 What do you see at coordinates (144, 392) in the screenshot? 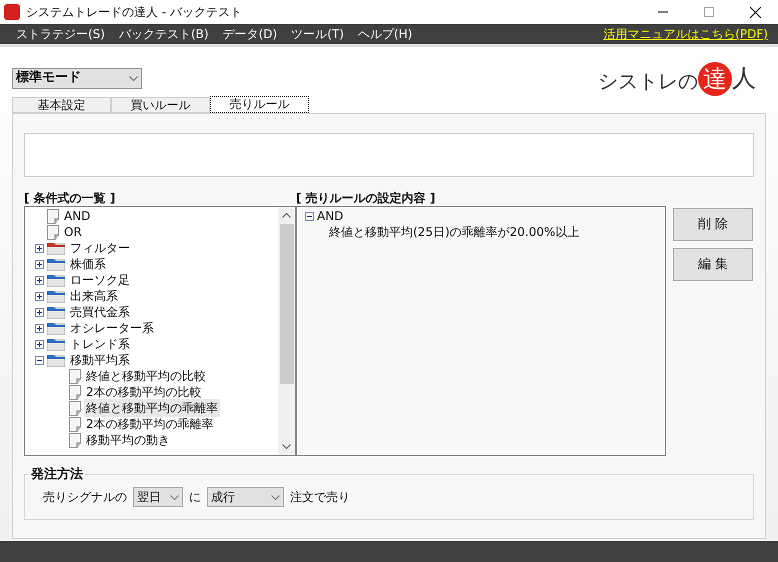
I see `tree-item: 2本の移動平均の比較` at bounding box center [144, 392].